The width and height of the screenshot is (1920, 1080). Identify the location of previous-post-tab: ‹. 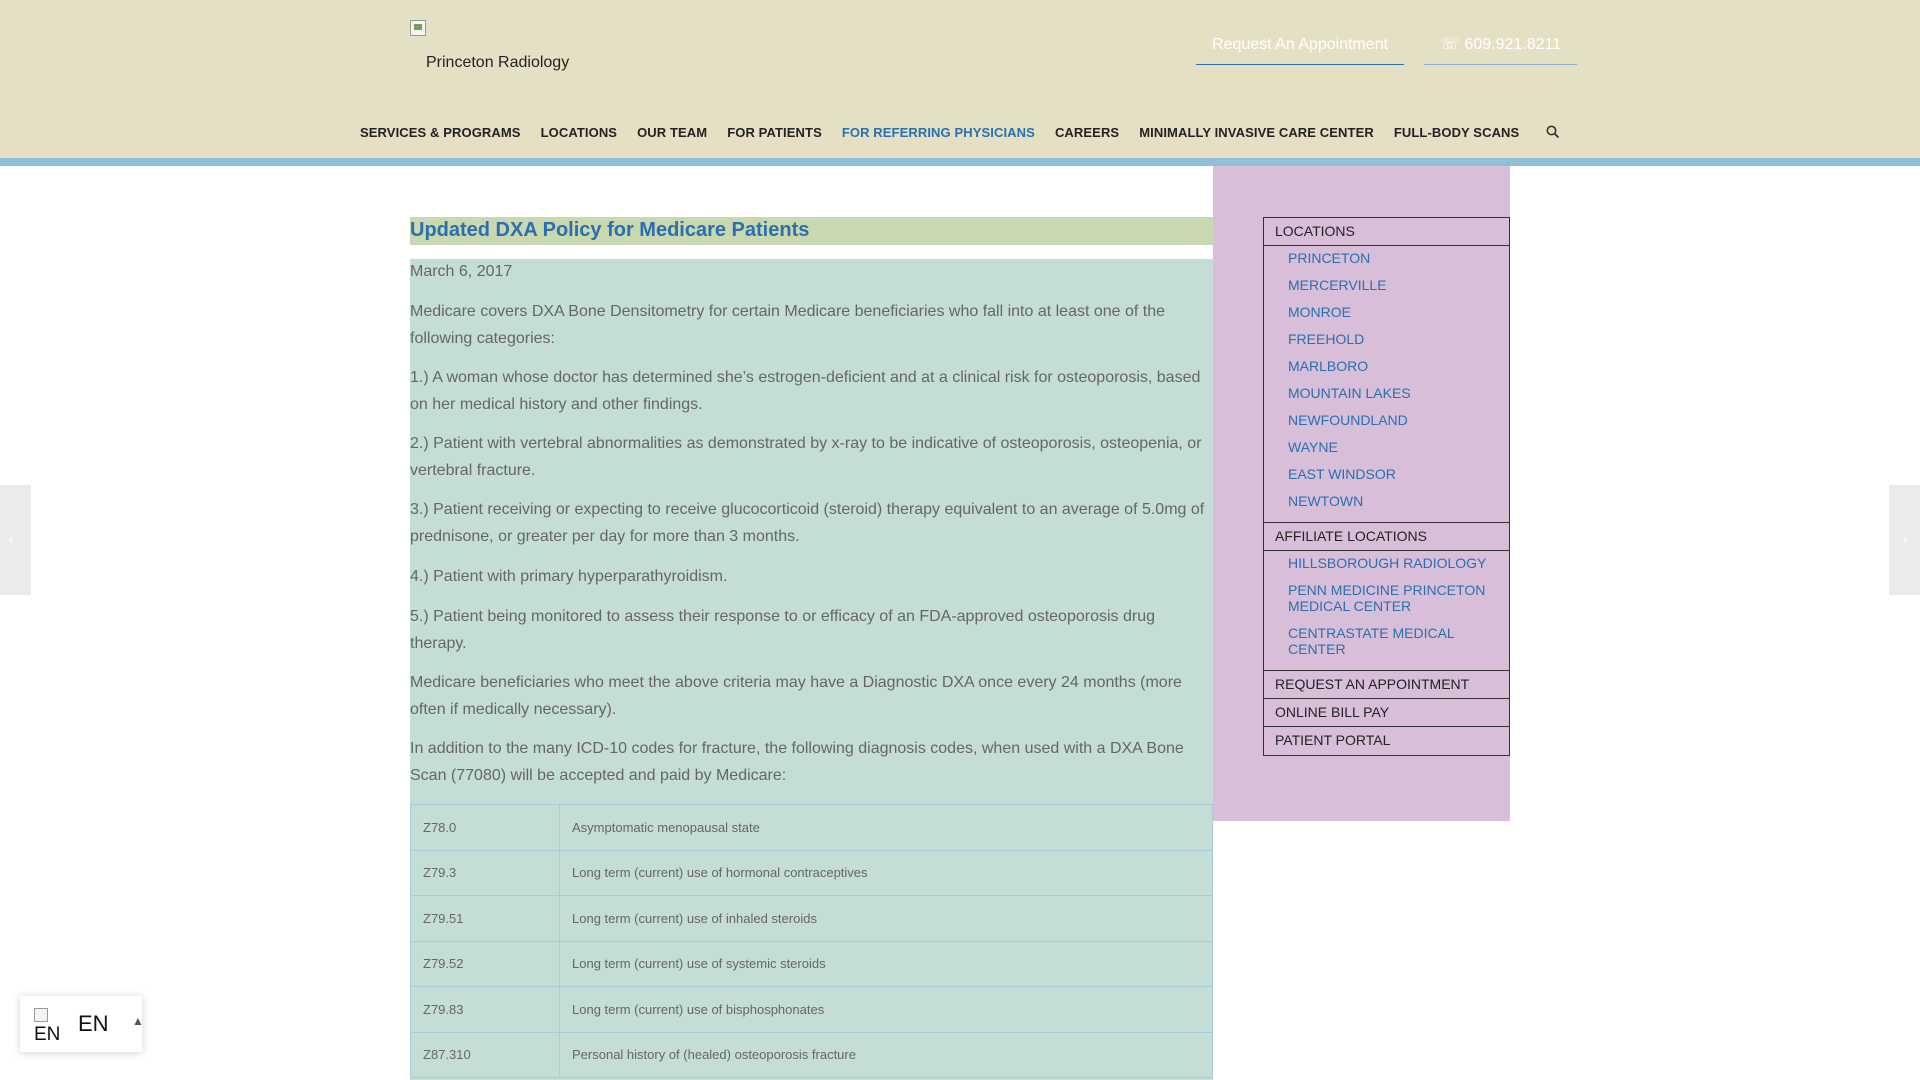
(15, 540).